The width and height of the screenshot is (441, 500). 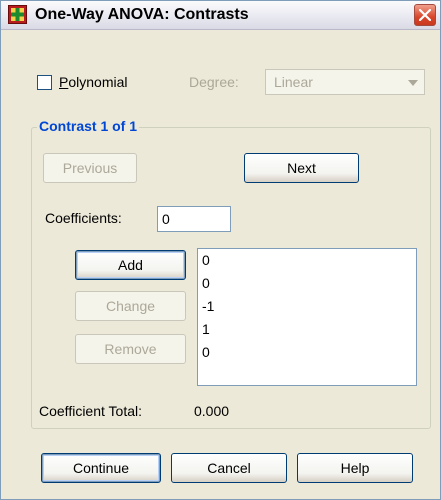 I want to click on change-button: Change, so click(x=130, y=306).